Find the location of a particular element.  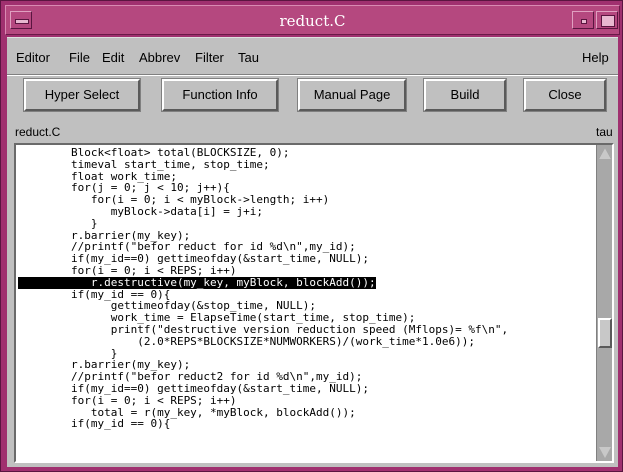

menu-file: File is located at coordinates (79, 57).